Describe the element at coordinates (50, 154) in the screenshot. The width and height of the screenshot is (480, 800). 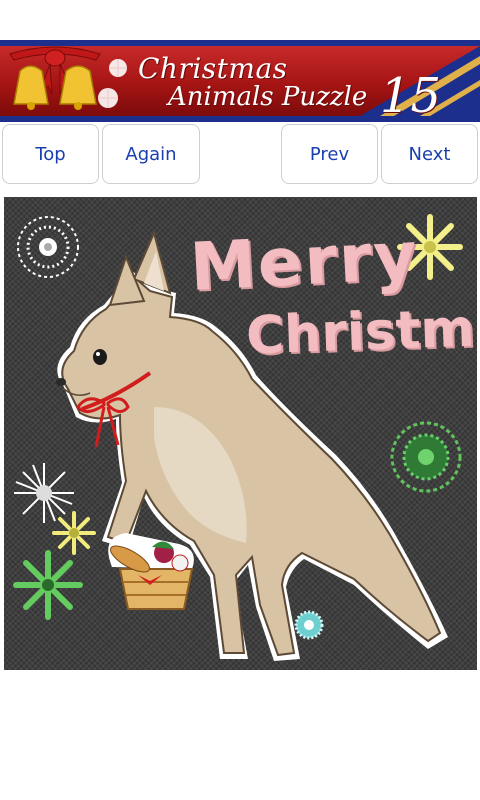
I see `top-button: Top` at that location.